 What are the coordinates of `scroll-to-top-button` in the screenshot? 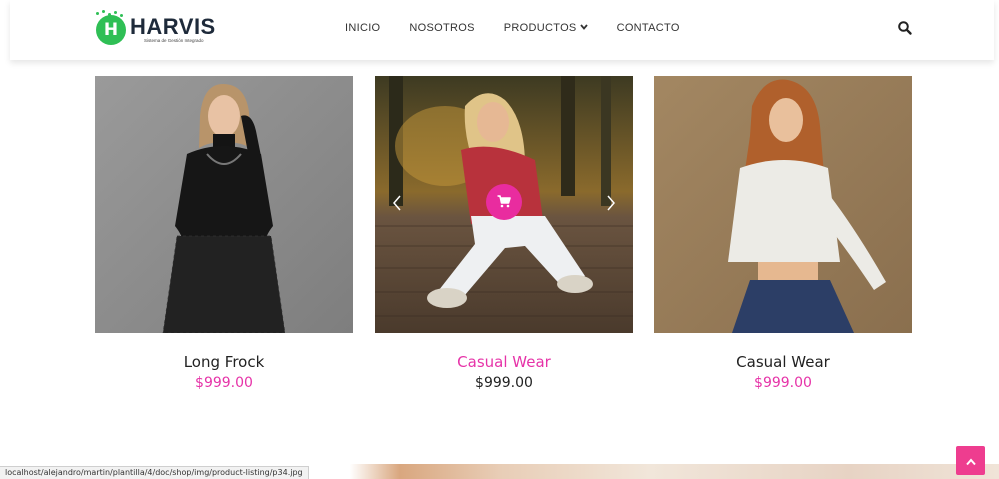 It's located at (970, 460).